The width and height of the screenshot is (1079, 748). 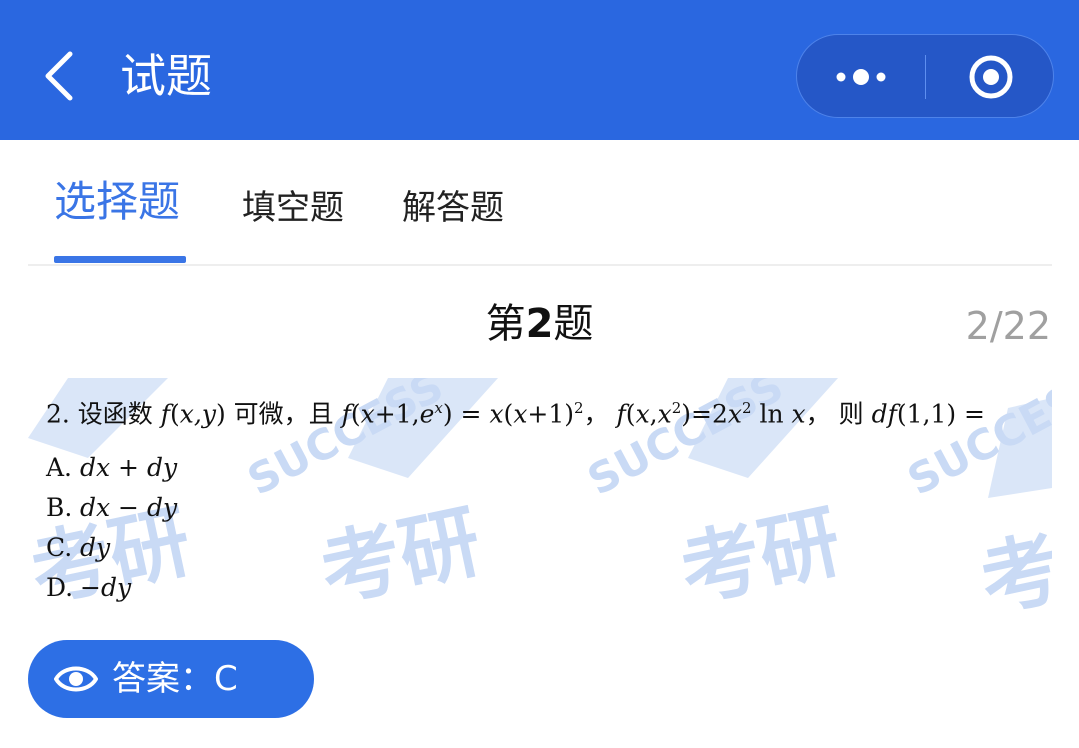 I want to click on question-counter: 2/22, so click(x=1008, y=326).